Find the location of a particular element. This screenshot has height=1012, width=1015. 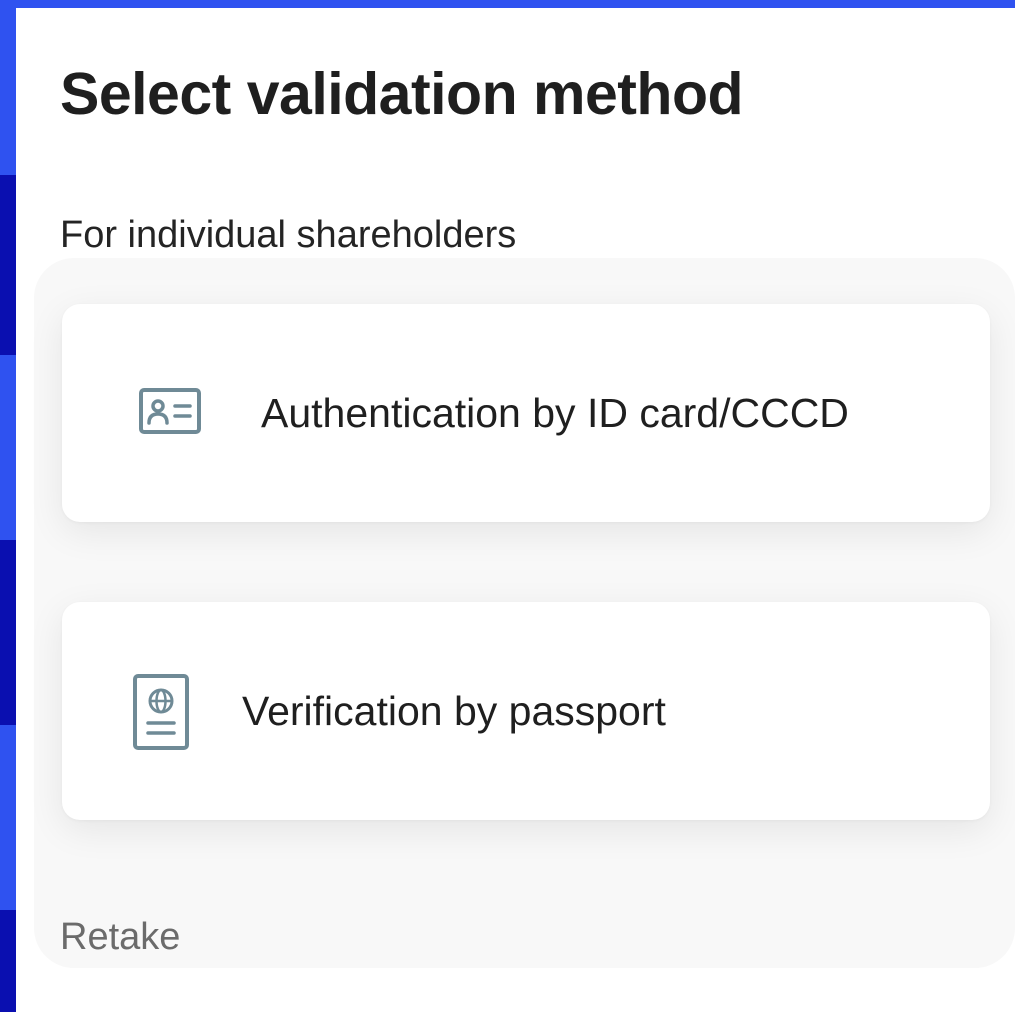

passport-option-label: Verification by passport is located at coordinates (454, 711).